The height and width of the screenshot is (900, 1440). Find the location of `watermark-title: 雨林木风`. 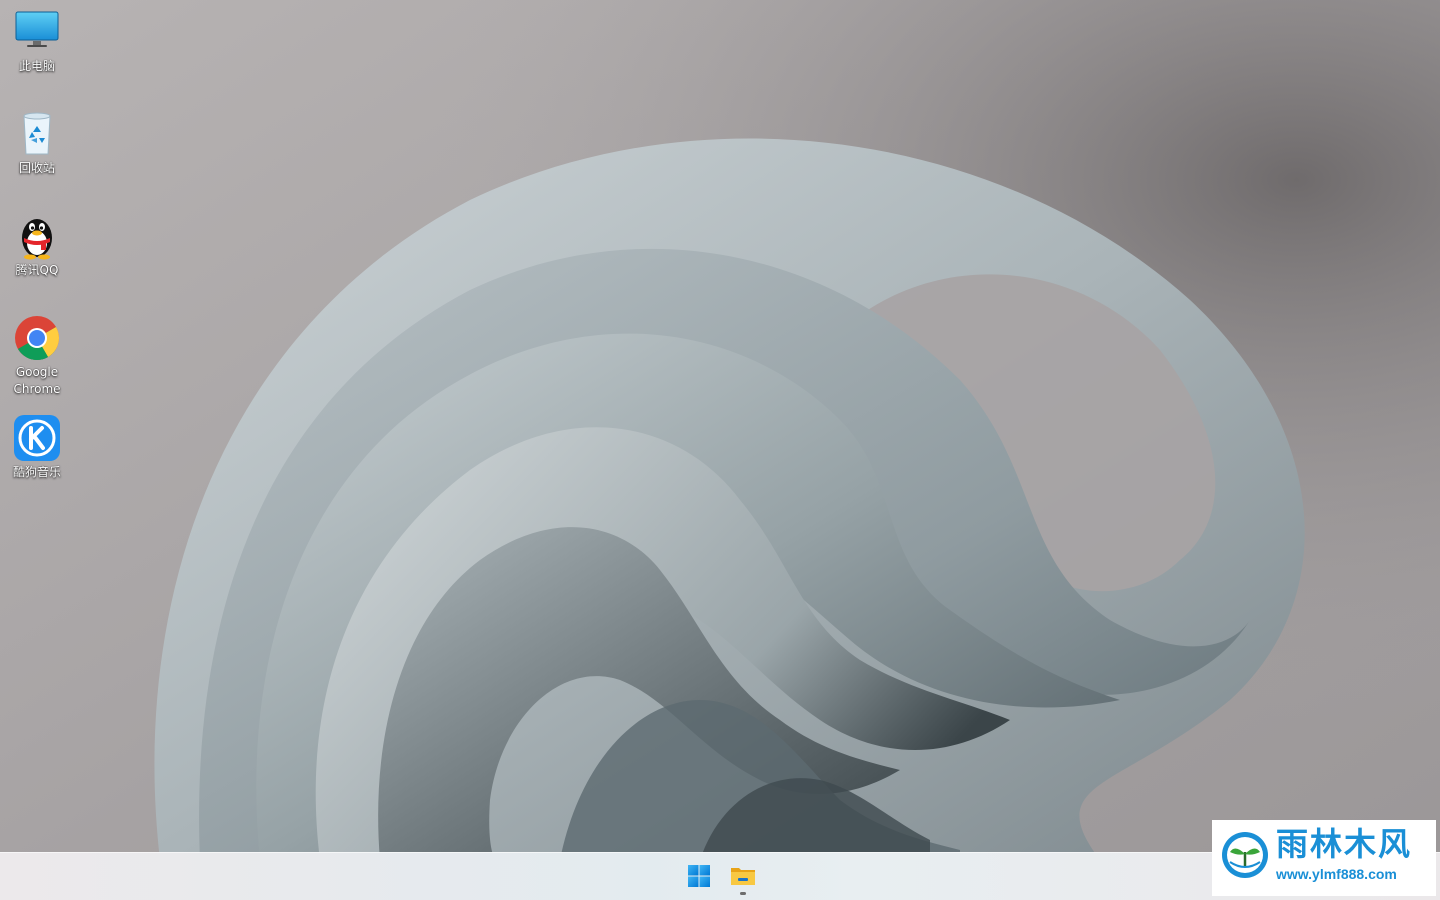

watermark-title: 雨林木风 is located at coordinates (1344, 844).